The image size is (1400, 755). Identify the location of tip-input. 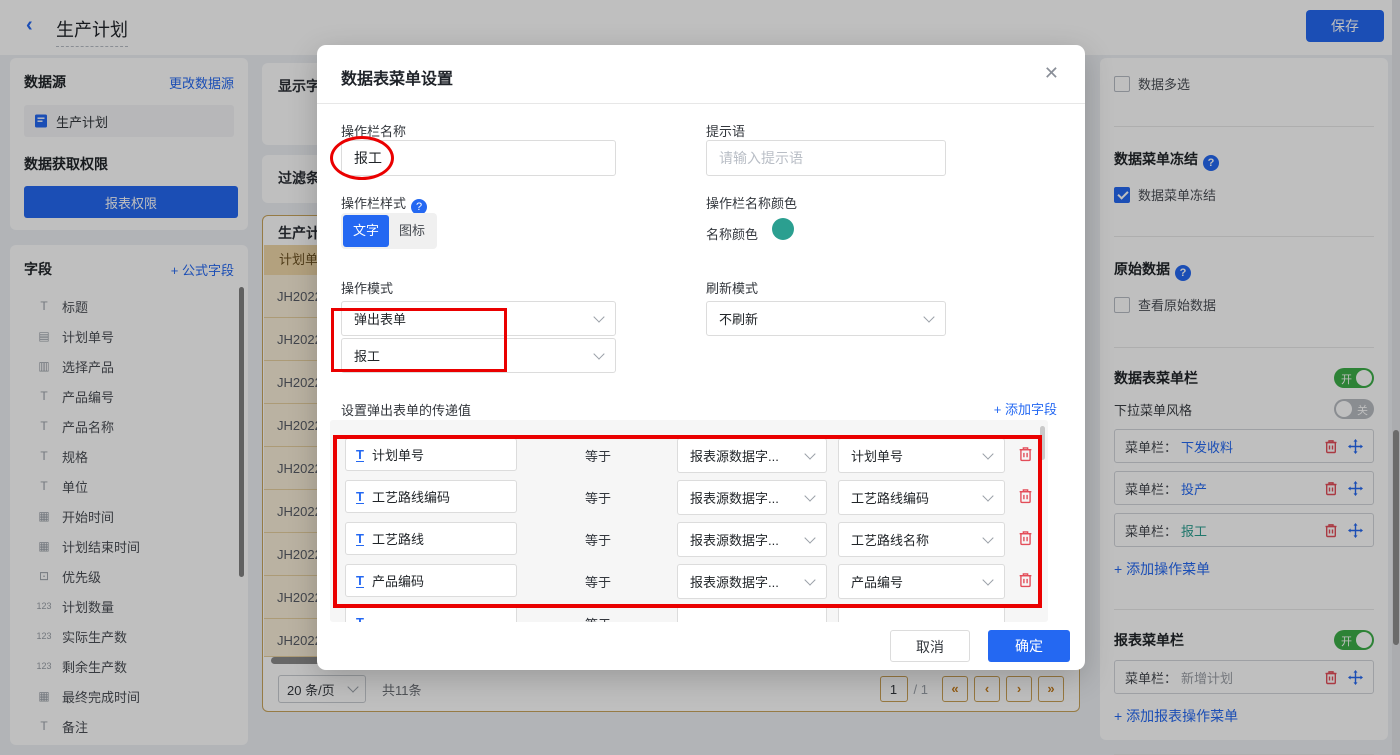
(826, 158).